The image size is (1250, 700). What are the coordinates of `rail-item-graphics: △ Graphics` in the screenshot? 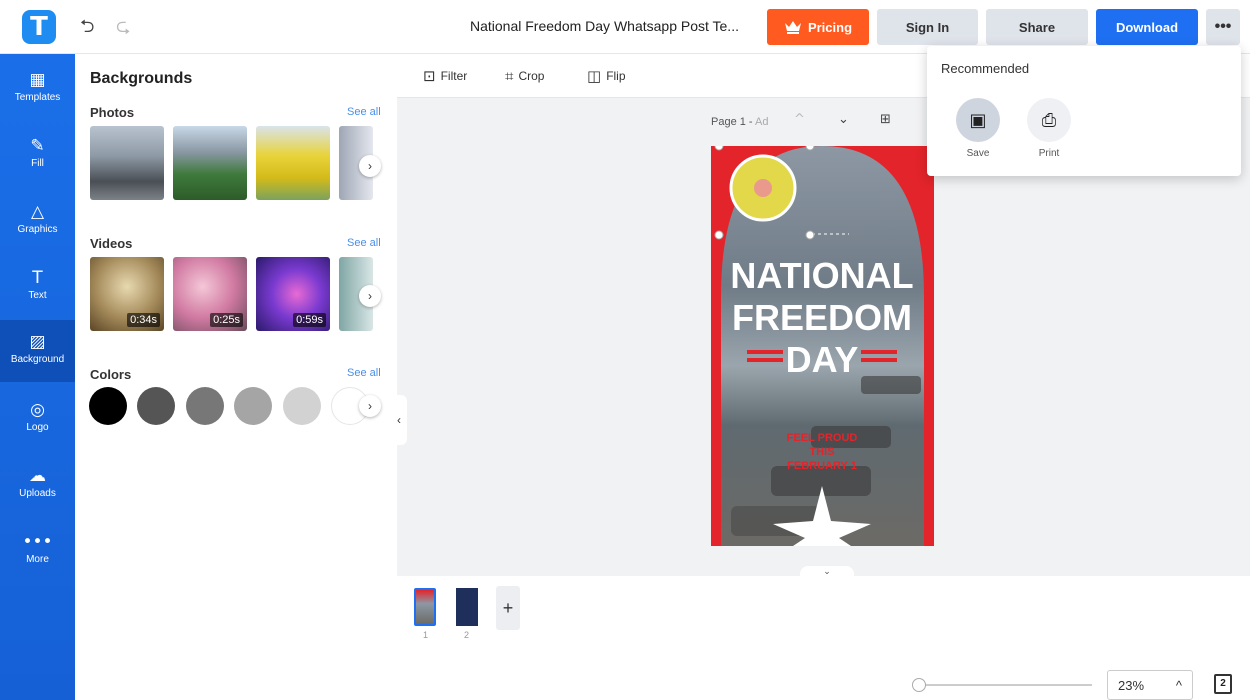 It's located at (37, 221).